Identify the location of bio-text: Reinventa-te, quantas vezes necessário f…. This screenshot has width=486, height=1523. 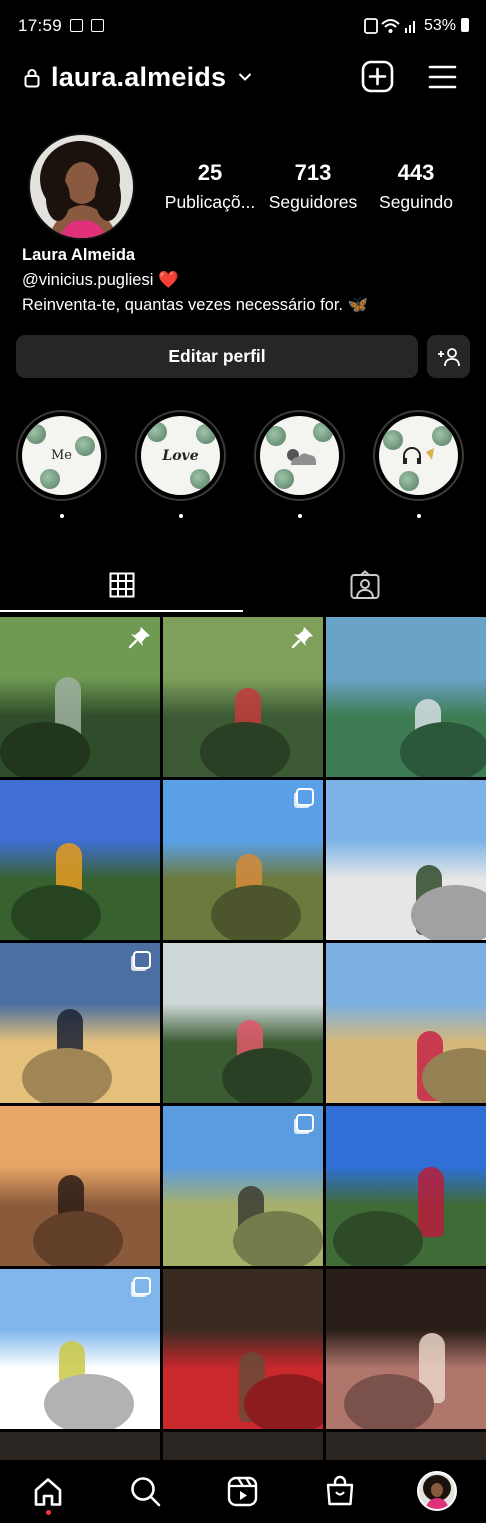
(183, 305).